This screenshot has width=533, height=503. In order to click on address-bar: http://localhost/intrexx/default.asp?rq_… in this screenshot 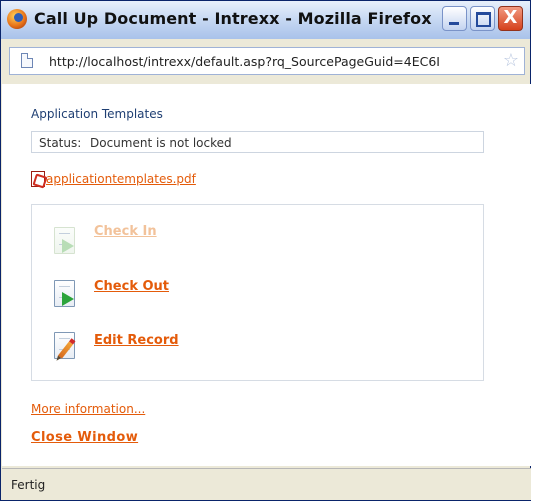, I will do `click(267, 61)`.